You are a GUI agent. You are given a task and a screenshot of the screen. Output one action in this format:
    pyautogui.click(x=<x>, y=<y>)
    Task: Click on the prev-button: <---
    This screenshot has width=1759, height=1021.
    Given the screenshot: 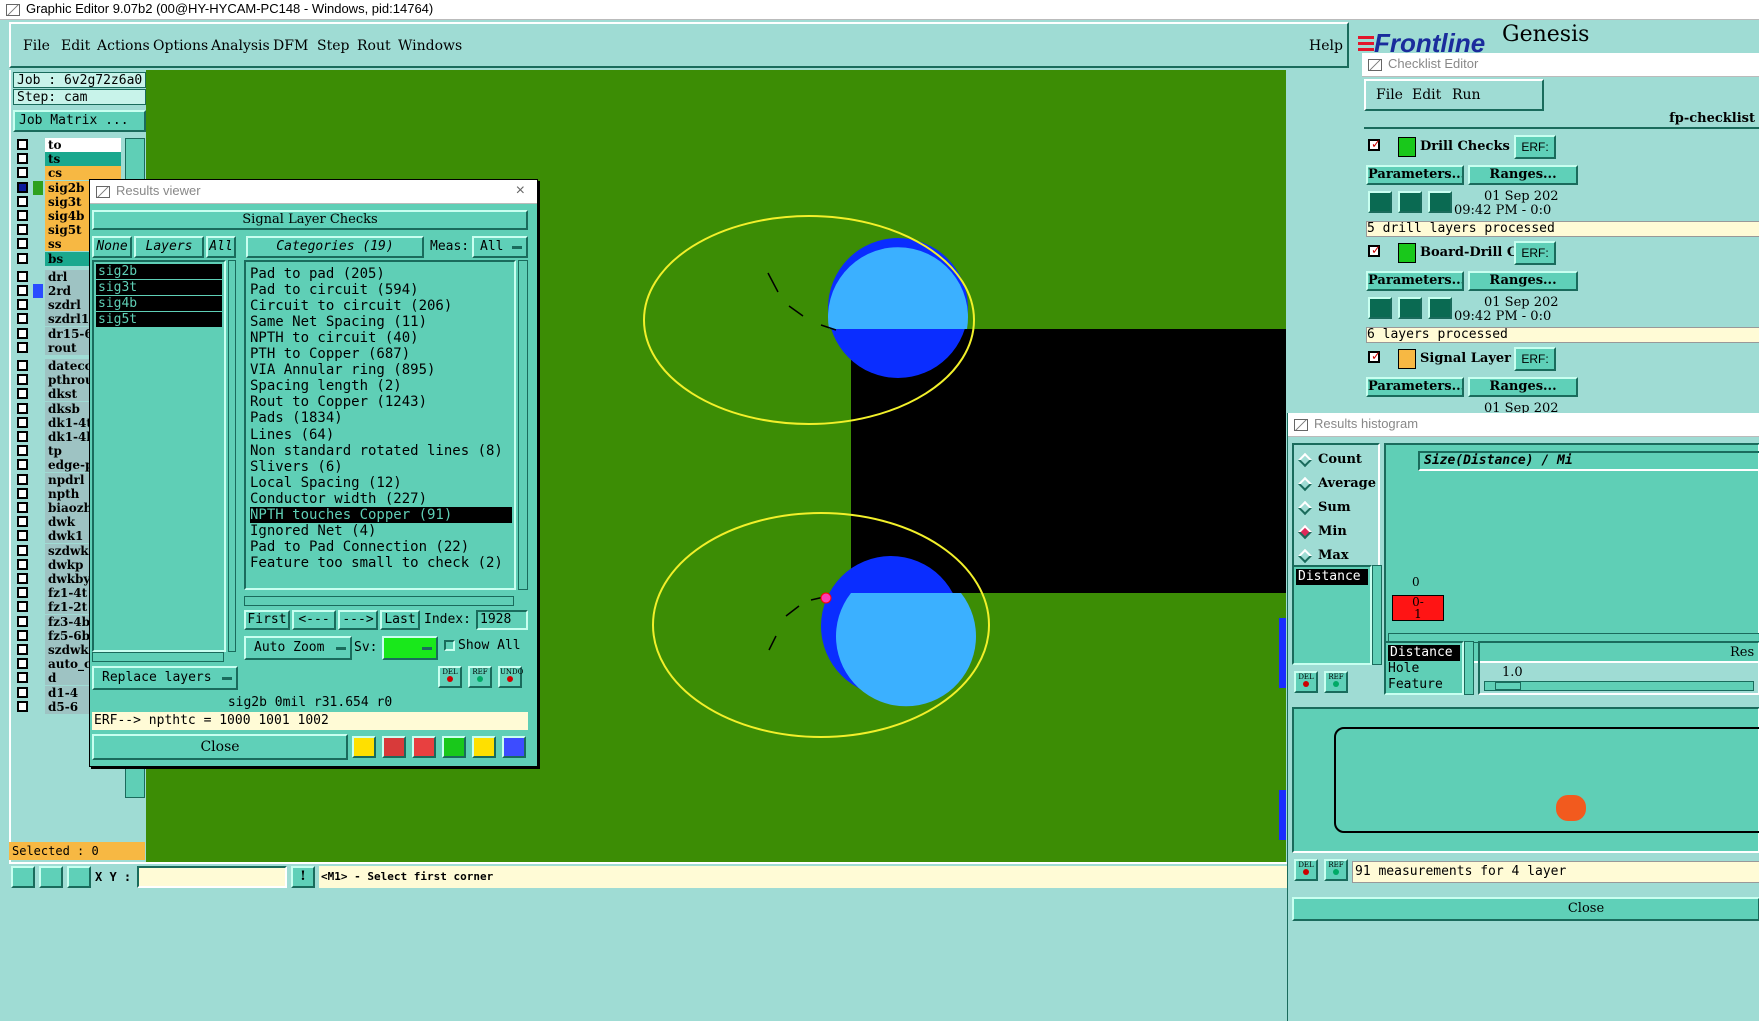 What is the action you would take?
    pyautogui.click(x=314, y=620)
    